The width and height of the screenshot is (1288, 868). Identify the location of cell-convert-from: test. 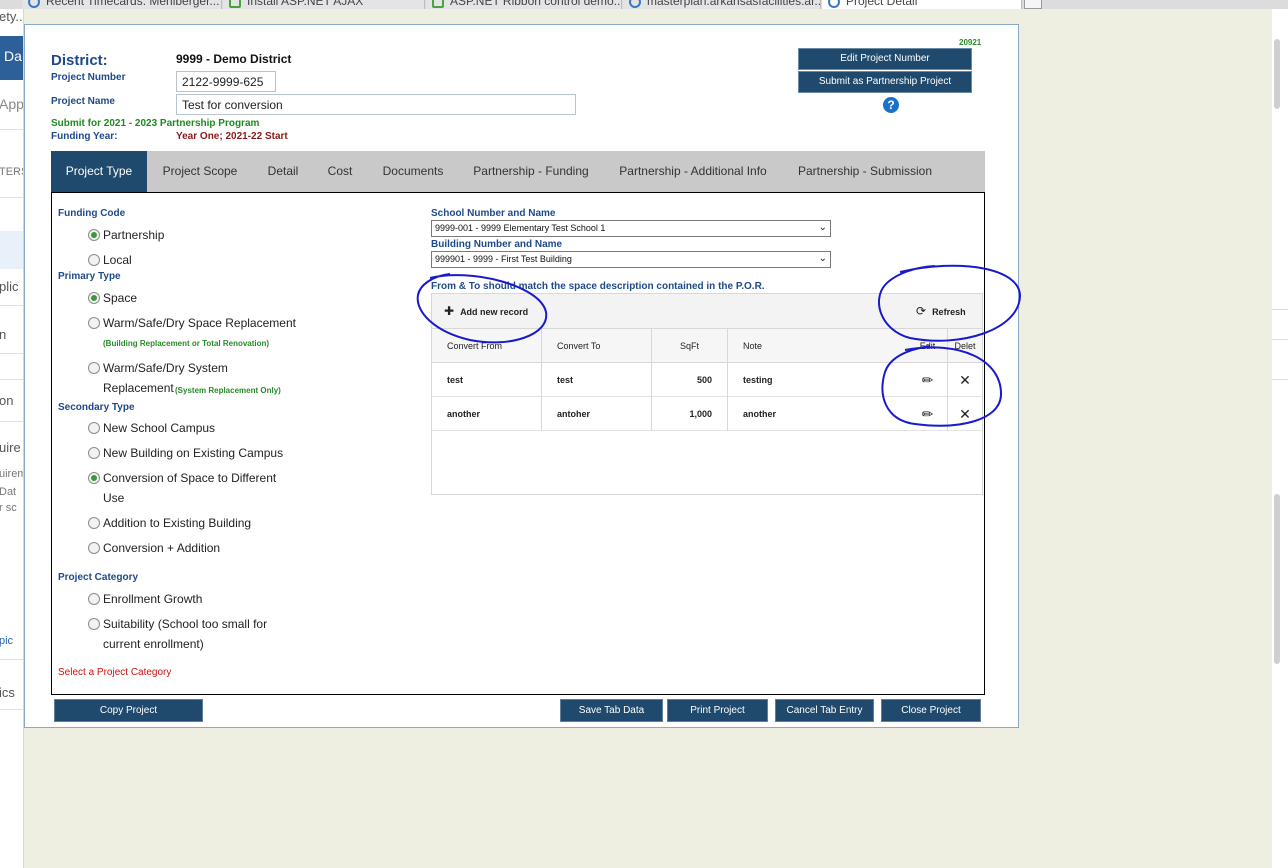
(487, 380).